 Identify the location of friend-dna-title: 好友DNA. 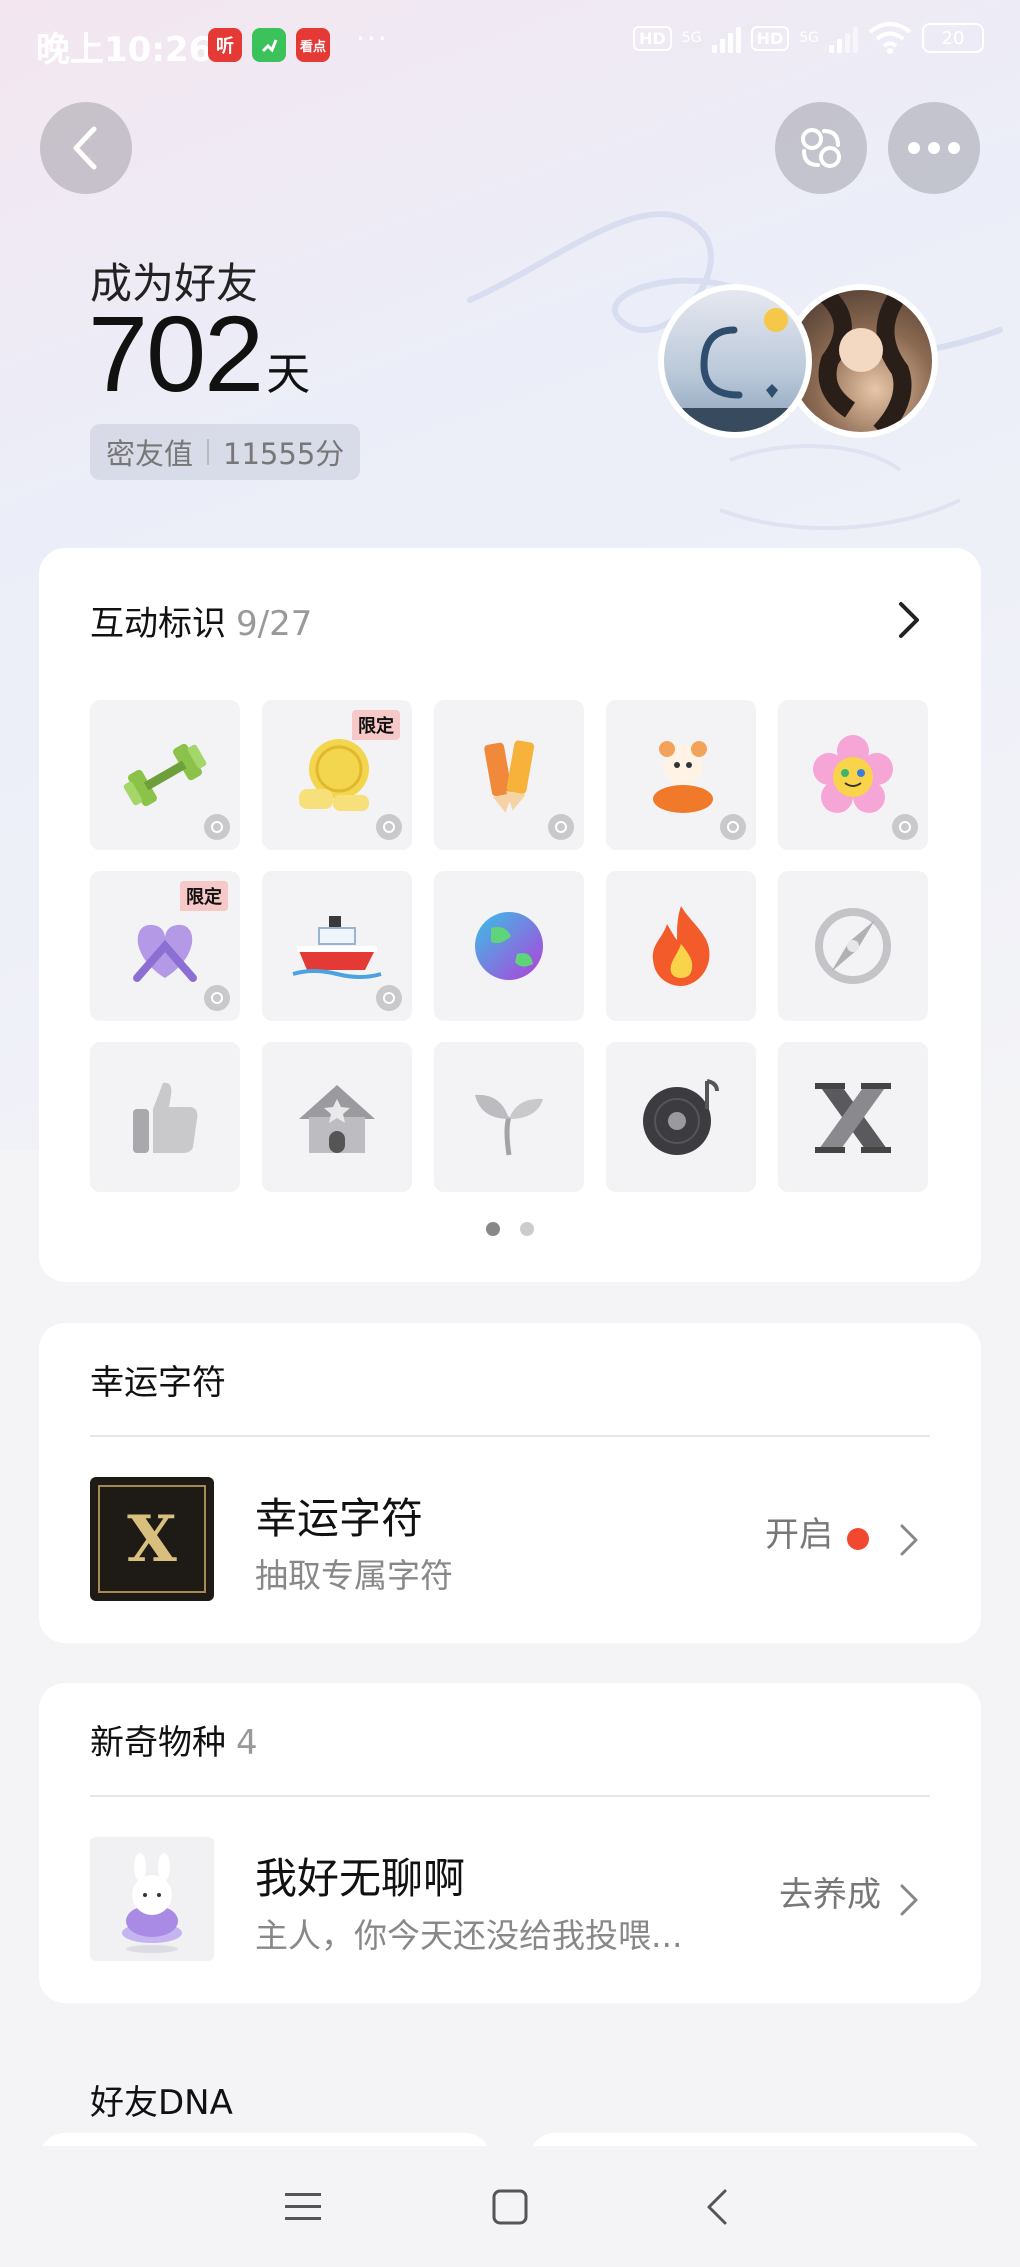
(161, 2103).